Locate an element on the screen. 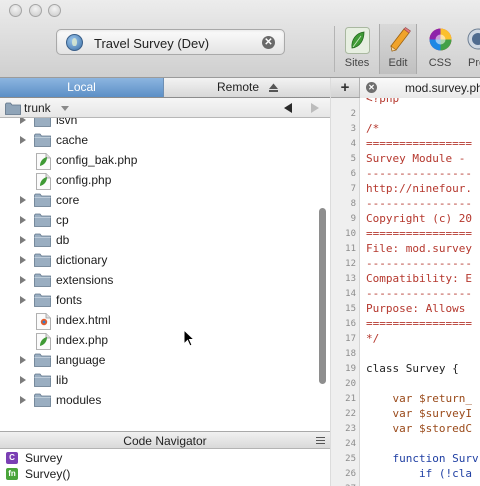  line-number: 6 is located at coordinates (353, 174).